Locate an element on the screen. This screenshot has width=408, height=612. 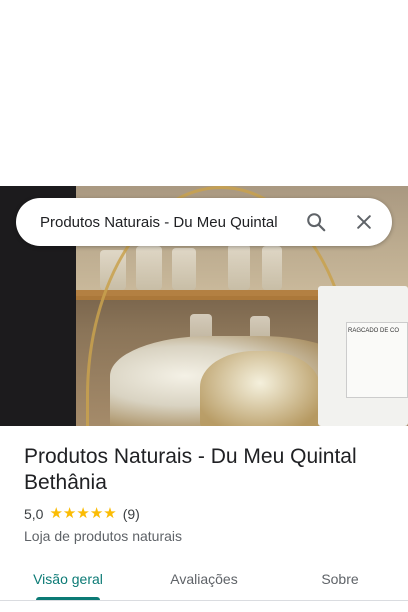
product-label-card: RAGCADO DE CO is located at coordinates (363, 356).